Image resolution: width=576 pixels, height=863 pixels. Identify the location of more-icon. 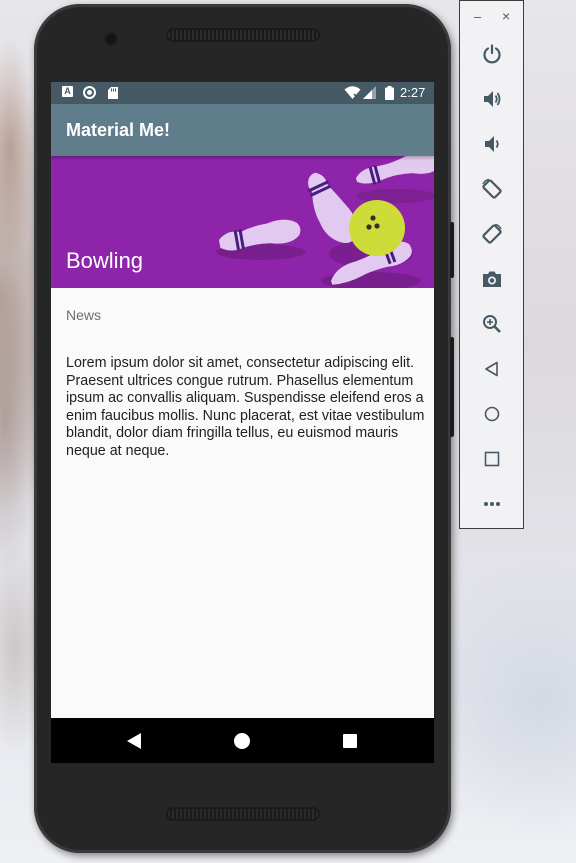
(492, 504).